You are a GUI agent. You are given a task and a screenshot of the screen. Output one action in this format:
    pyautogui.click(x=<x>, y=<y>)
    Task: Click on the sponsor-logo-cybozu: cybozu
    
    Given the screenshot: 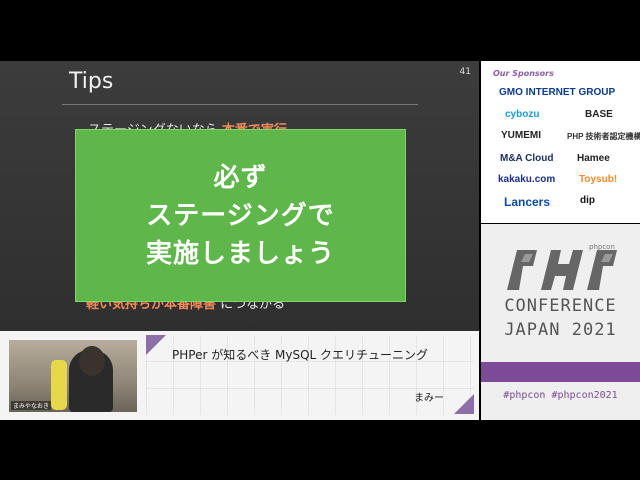 What is the action you would take?
    pyautogui.click(x=522, y=114)
    